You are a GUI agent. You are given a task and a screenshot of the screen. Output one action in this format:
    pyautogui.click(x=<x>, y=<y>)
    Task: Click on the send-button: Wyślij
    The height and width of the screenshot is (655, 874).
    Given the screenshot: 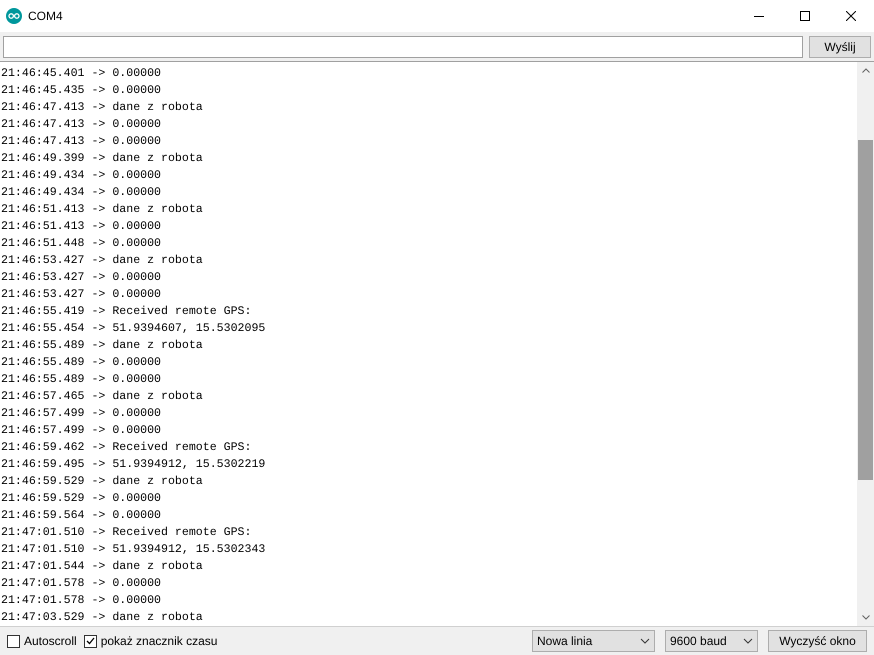 What is the action you would take?
    pyautogui.click(x=840, y=47)
    